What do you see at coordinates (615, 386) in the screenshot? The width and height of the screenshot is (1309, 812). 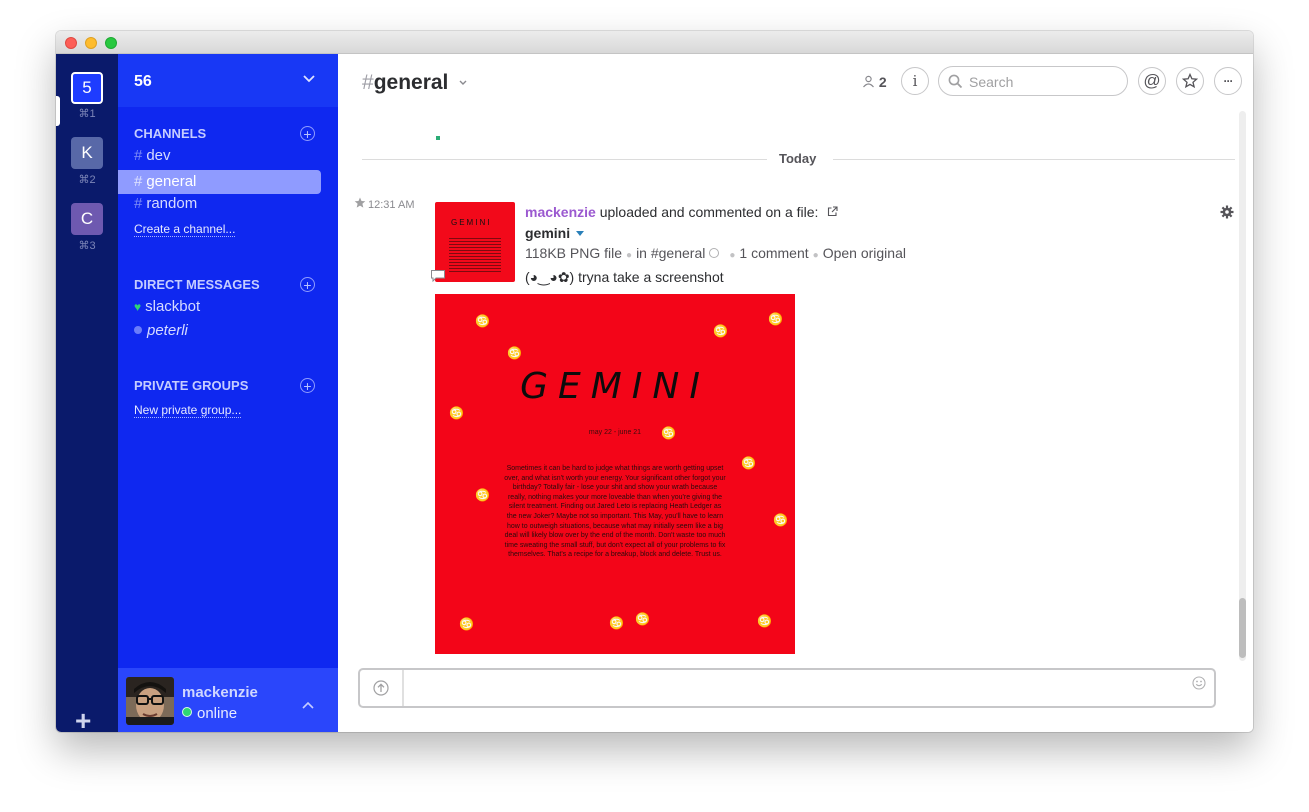 I see `image-title: GEMINI` at bounding box center [615, 386].